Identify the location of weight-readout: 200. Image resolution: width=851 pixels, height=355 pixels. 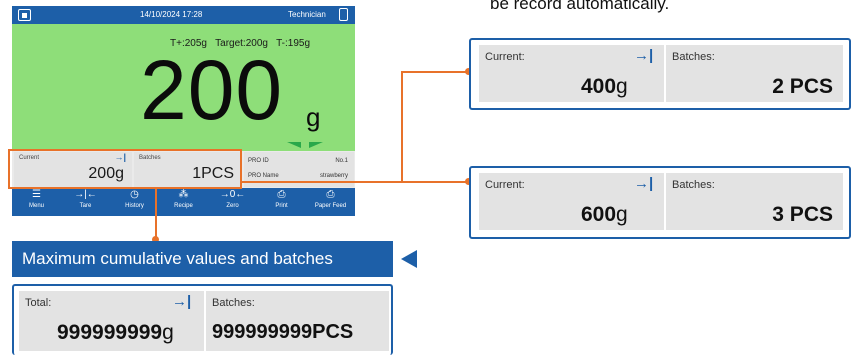
(212, 90).